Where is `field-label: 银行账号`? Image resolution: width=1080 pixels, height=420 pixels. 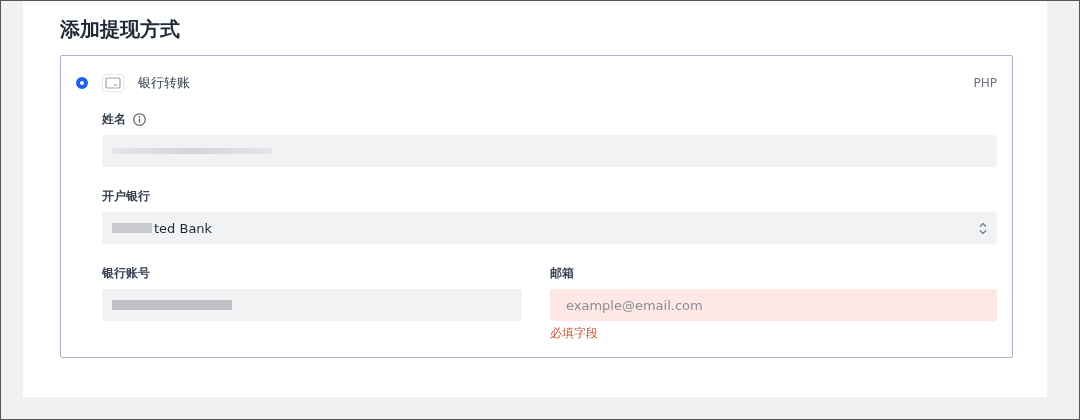
field-label: 银行账号 is located at coordinates (126, 273).